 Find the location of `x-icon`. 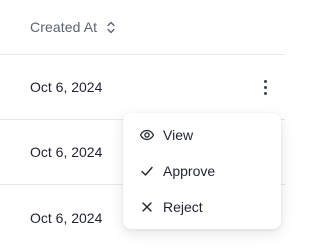

x-icon is located at coordinates (147, 207).